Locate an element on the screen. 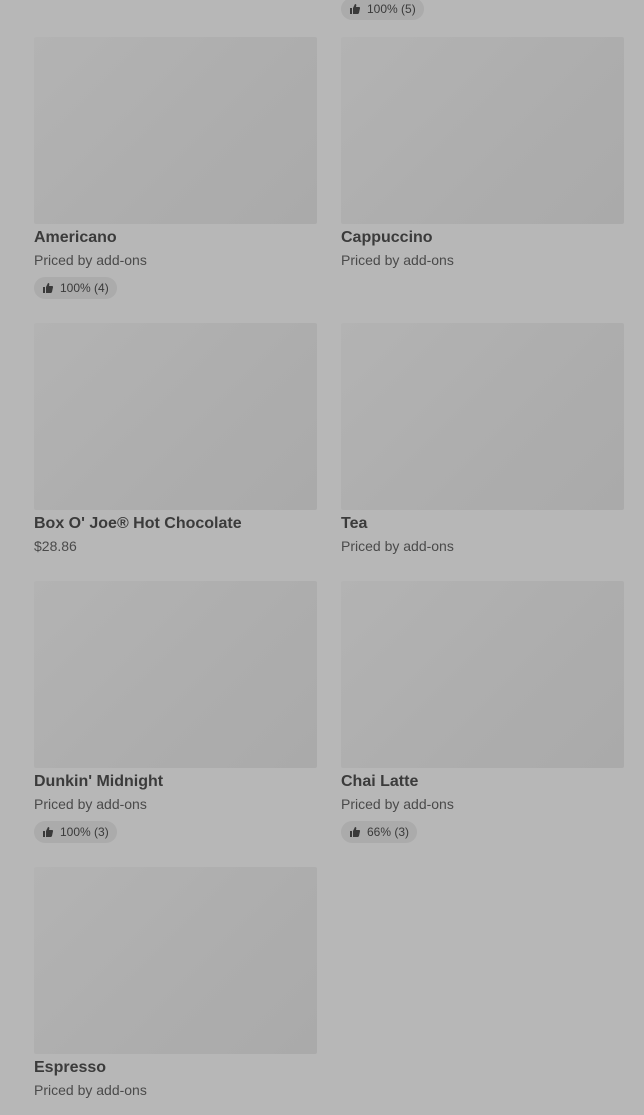  rating-badge: 100% (4) is located at coordinates (75, 288).